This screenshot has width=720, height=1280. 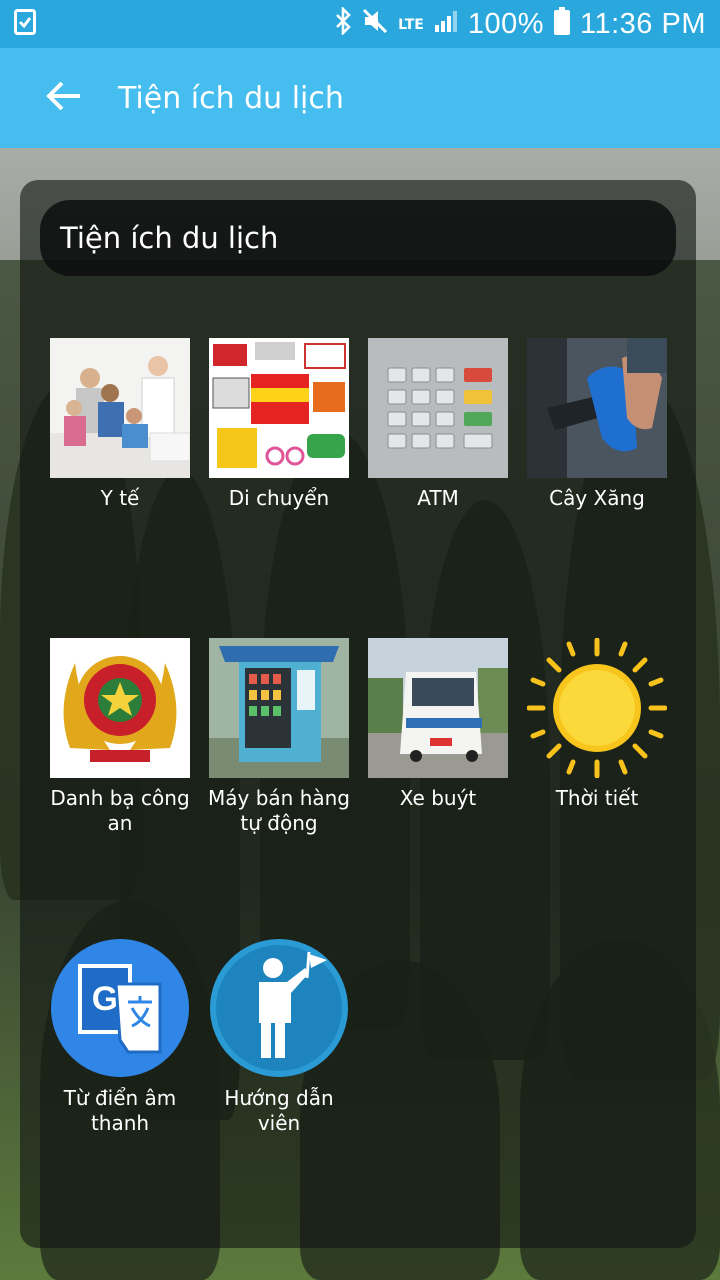 I want to click on tile-gas-station: Cây Xăng, so click(x=597, y=424).